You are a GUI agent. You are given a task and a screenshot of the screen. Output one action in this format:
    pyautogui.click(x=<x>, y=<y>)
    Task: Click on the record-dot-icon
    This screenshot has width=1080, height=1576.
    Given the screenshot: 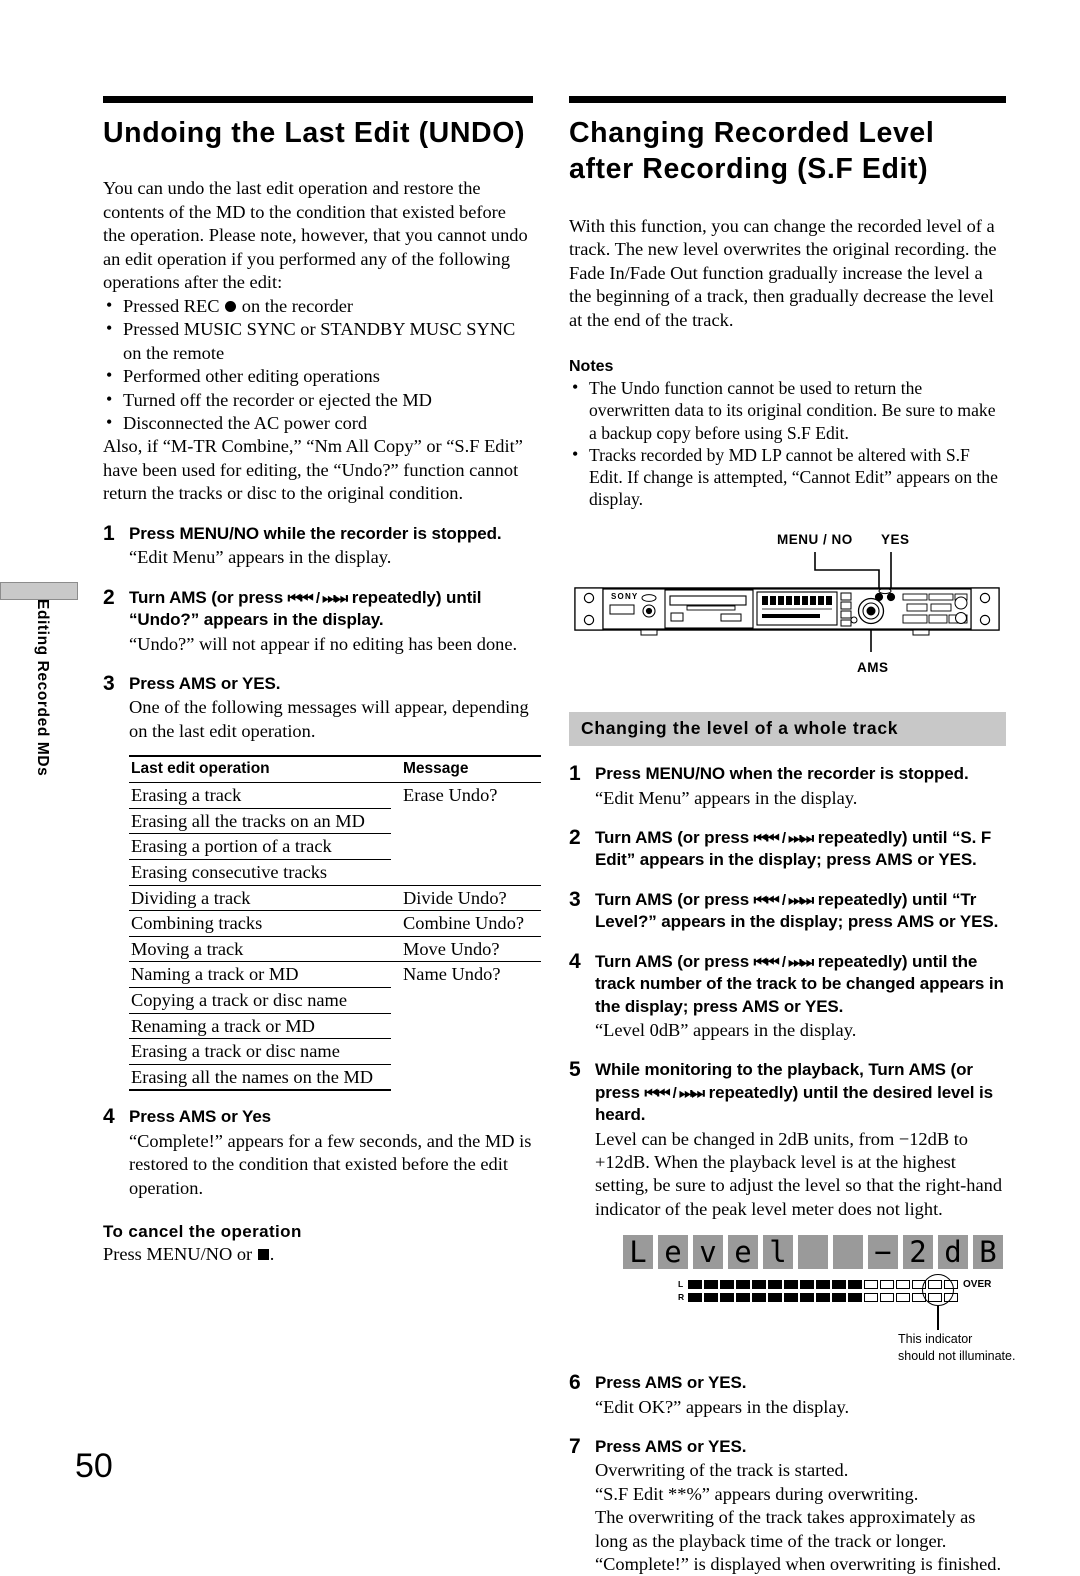 What is the action you would take?
    pyautogui.click(x=231, y=306)
    